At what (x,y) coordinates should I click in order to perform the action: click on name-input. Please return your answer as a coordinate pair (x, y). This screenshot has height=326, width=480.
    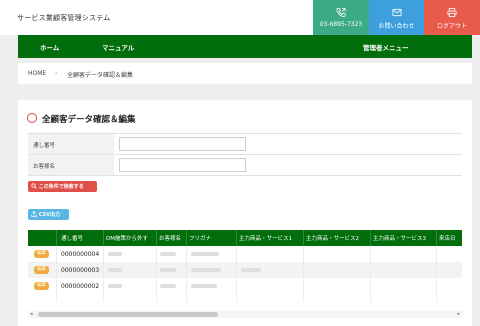
    Looking at the image, I should click on (182, 165).